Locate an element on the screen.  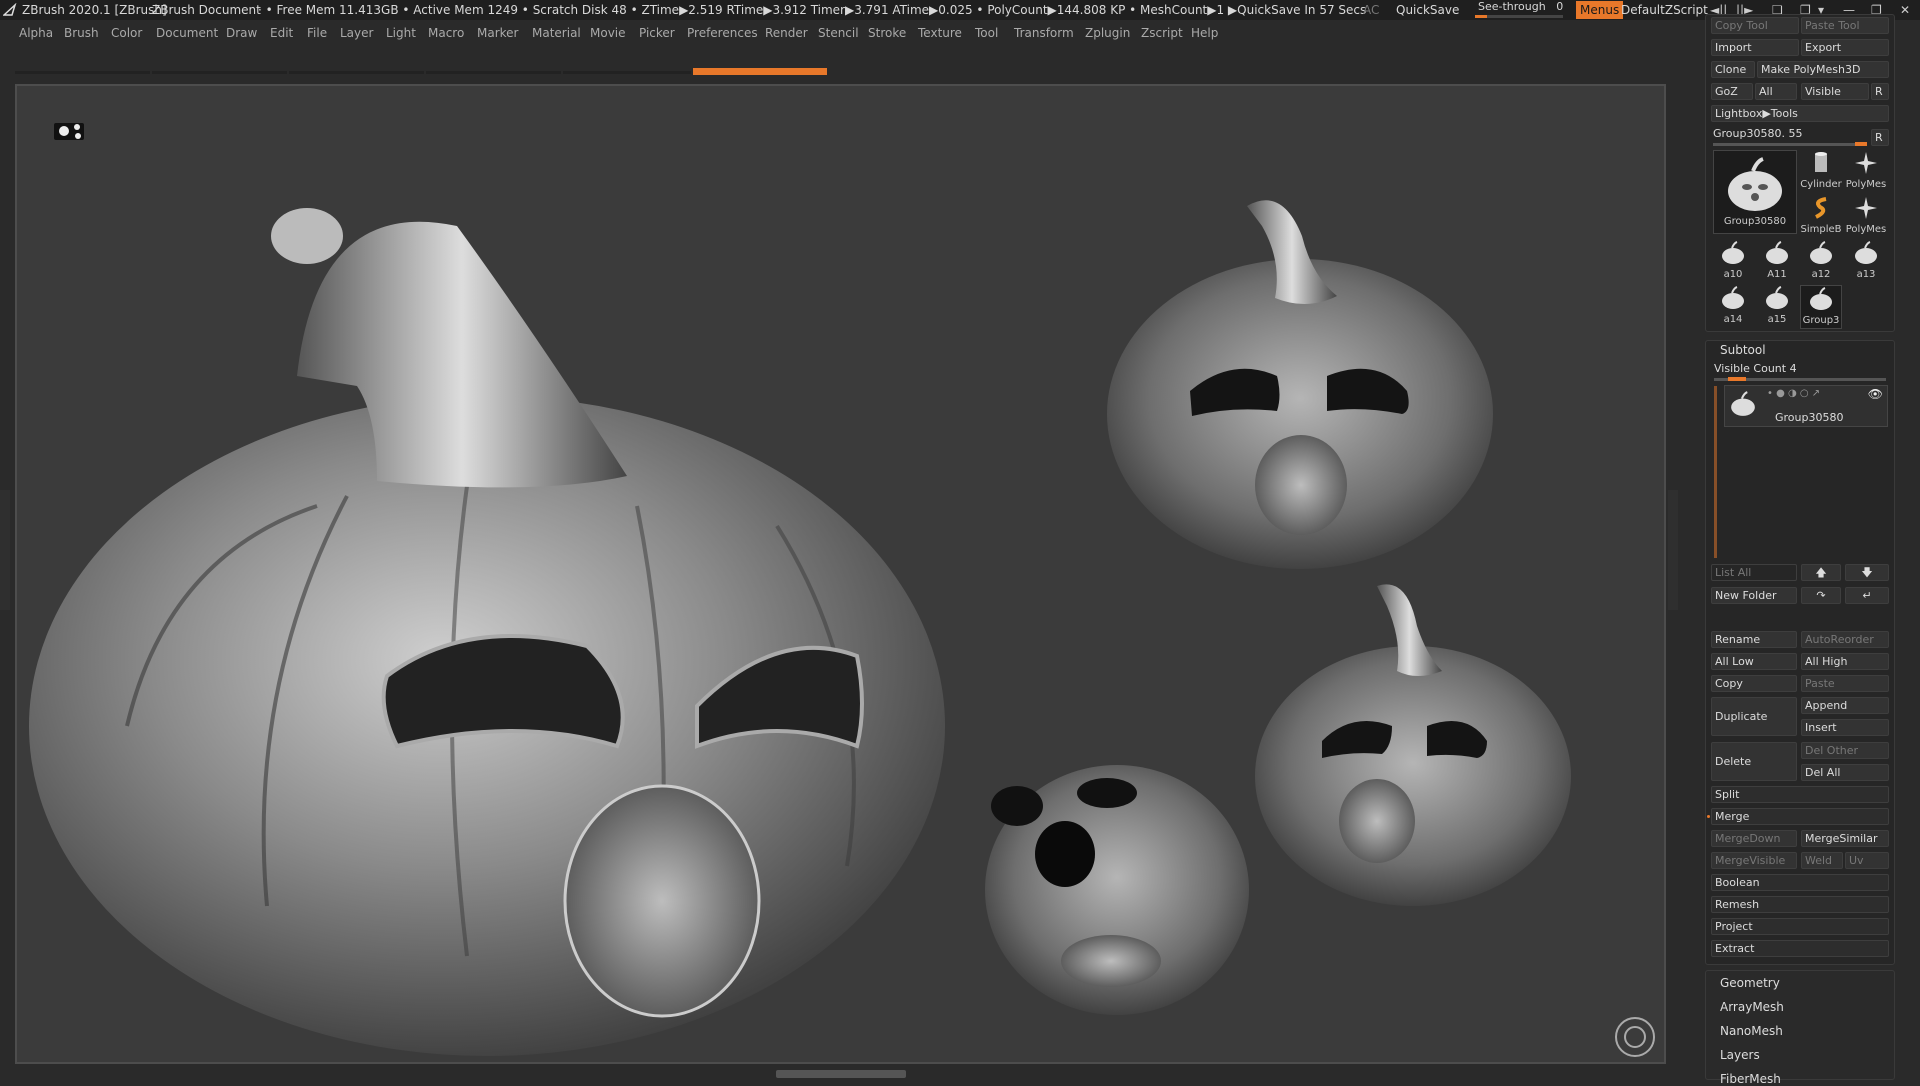
default-script-button: DefaultZScript is located at coordinates (1664, 10).